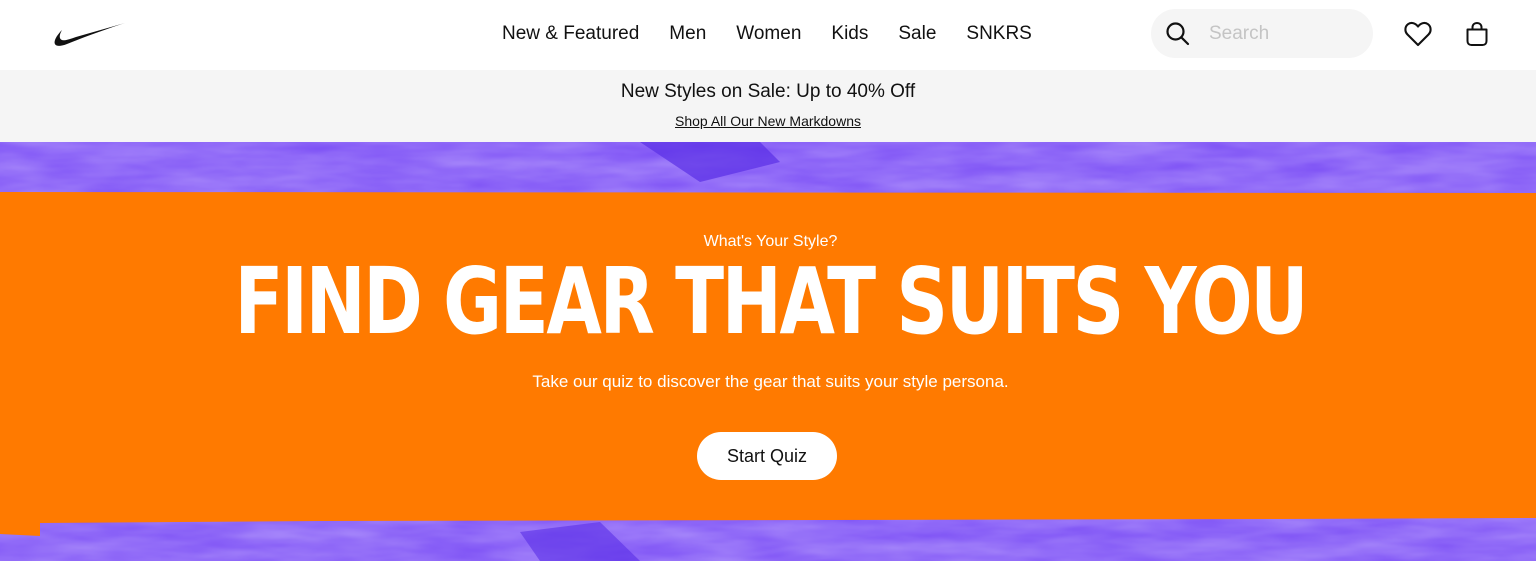 The height and width of the screenshot is (561, 1536). I want to click on nav-snkrs: SNKRS, so click(998, 34).